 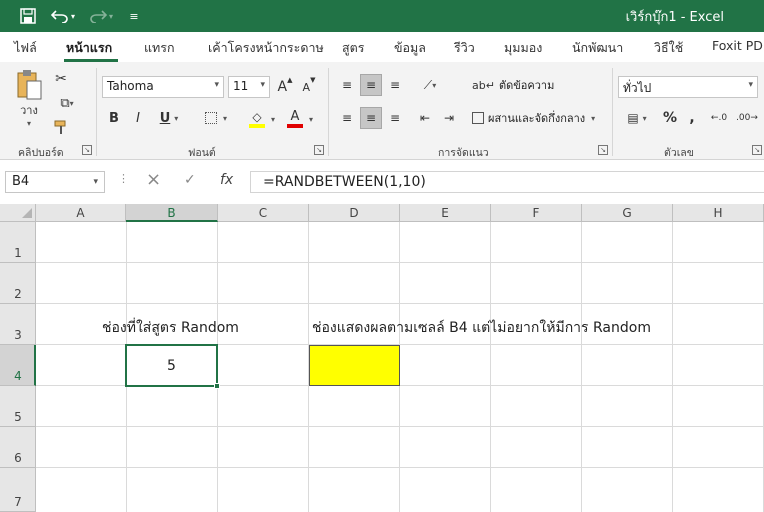 I want to click on alignment-group-label: การจัดแนว, so click(x=463, y=153).